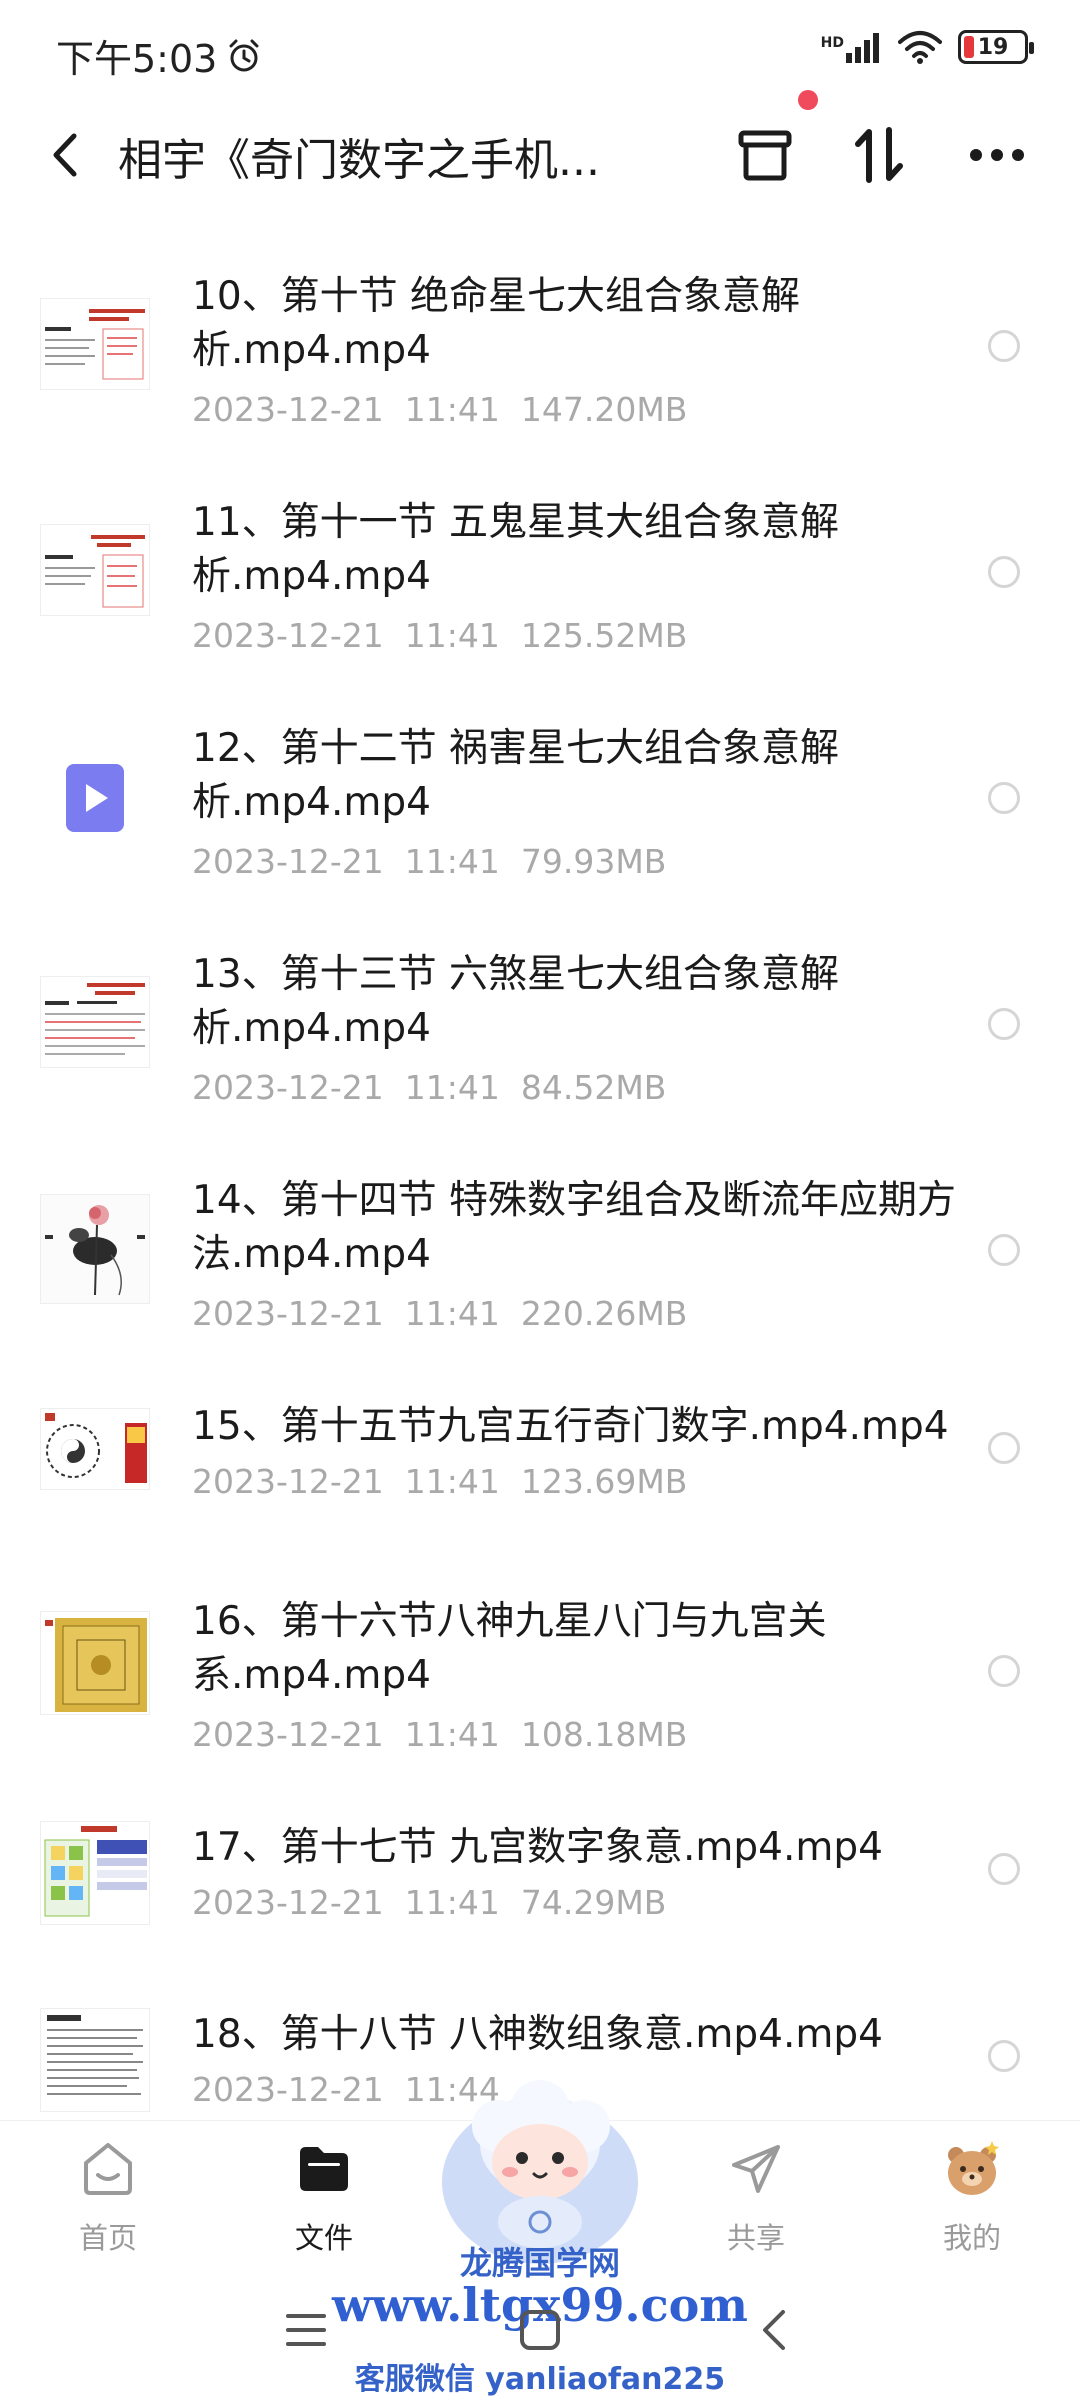 The height and width of the screenshot is (2400, 1080). Describe the element at coordinates (604, 1734) in the screenshot. I see `file-size: 108.18MB` at that location.